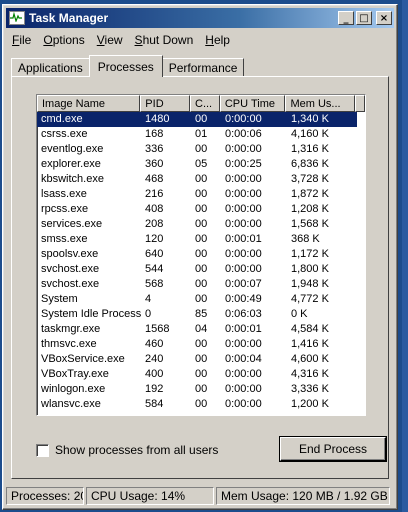  I want to click on process-row: cmd.exe 1480 00 0:00:00 1,340 K, so click(201, 119).